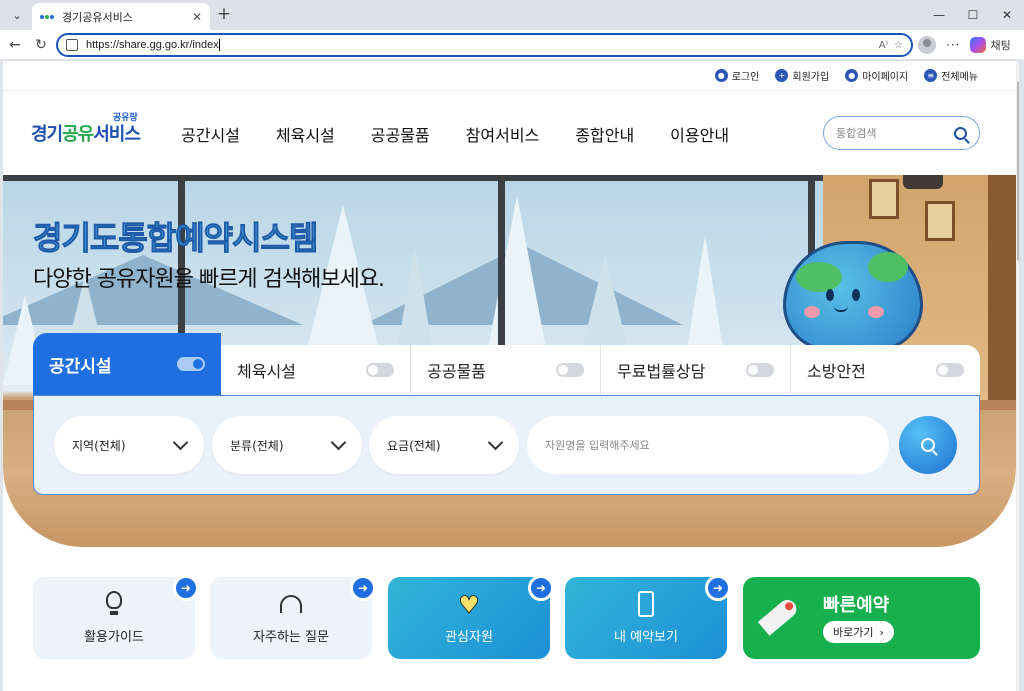 The image size is (1024, 691). What do you see at coordinates (876, 75) in the screenshot?
I see `mypage-link: ● 마이페이지` at bounding box center [876, 75].